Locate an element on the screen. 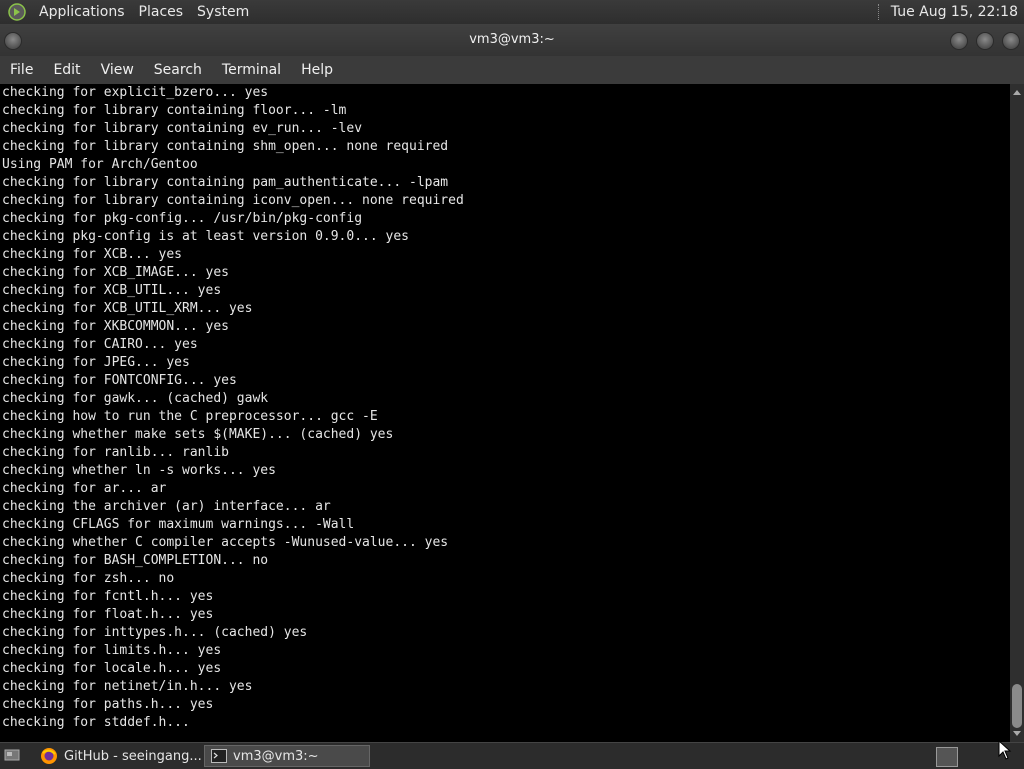  terminal-icon is located at coordinates (219, 756).